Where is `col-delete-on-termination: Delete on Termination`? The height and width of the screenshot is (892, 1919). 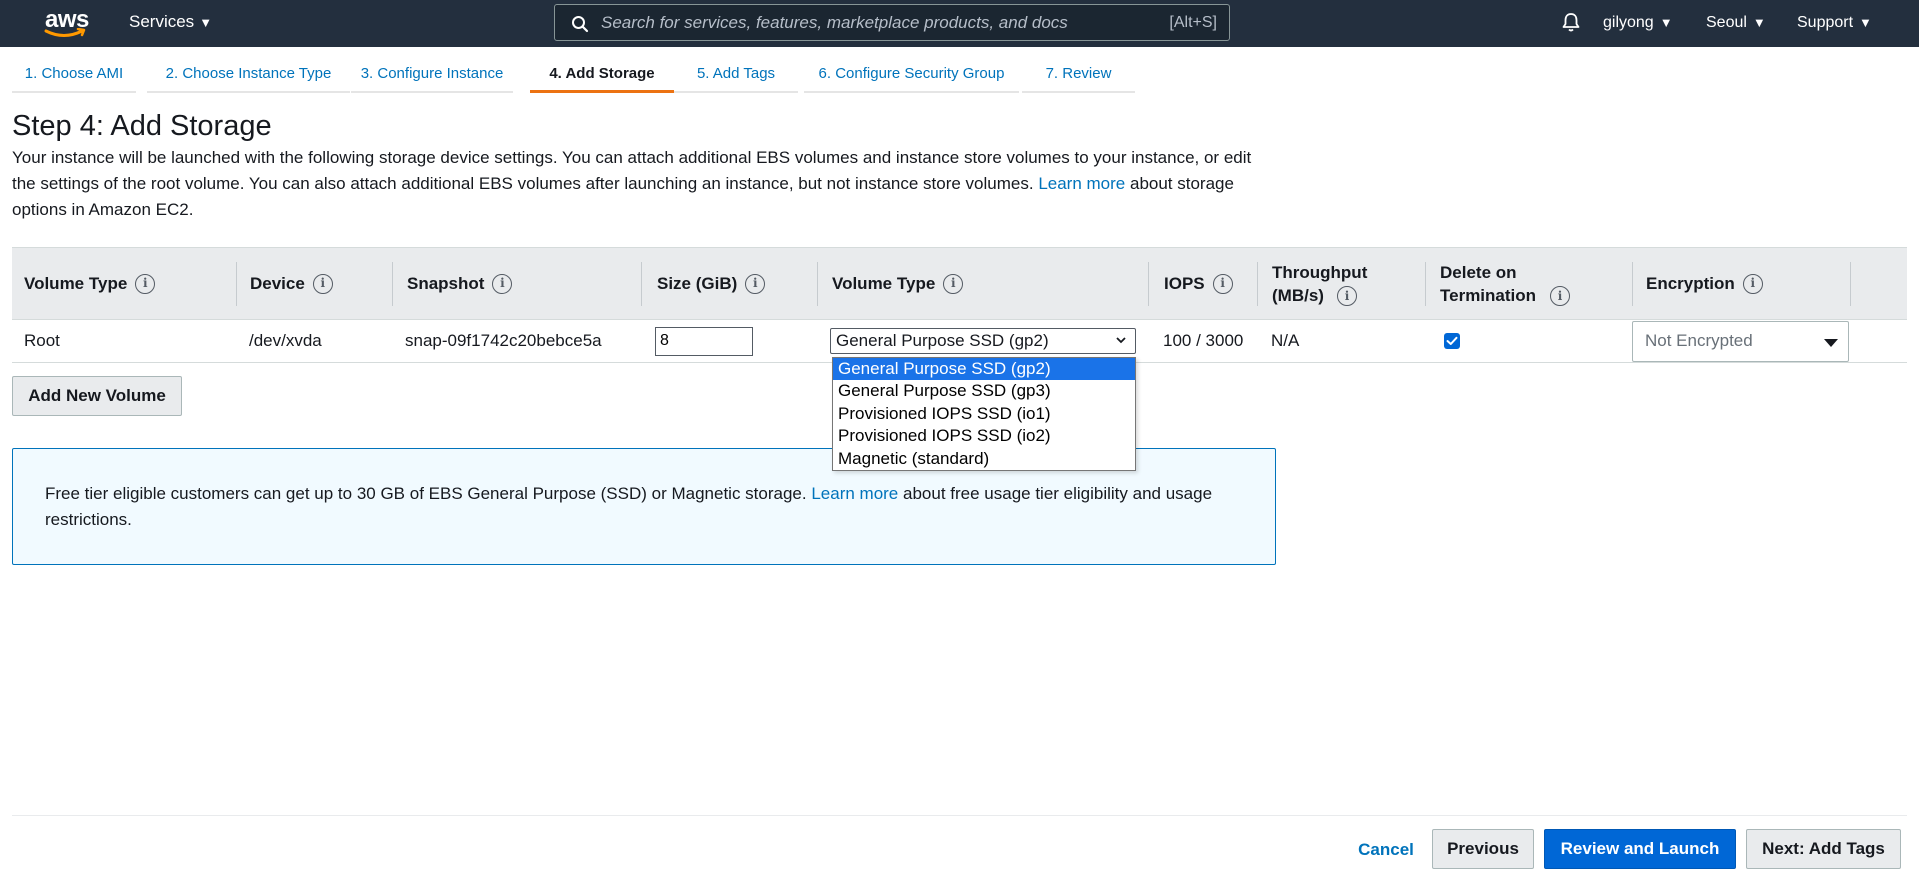 col-delete-on-termination: Delete on Termination is located at coordinates (1500, 283).